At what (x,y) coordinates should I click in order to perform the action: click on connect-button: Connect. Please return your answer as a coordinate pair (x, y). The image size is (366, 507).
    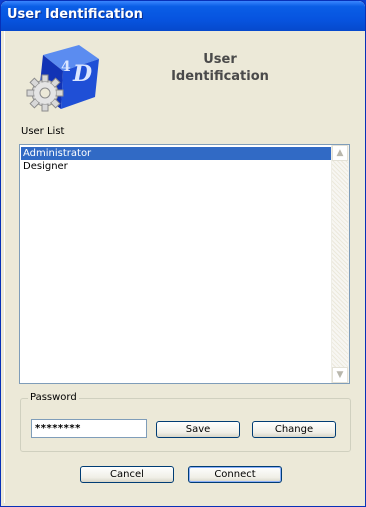
    Looking at the image, I should click on (235, 474).